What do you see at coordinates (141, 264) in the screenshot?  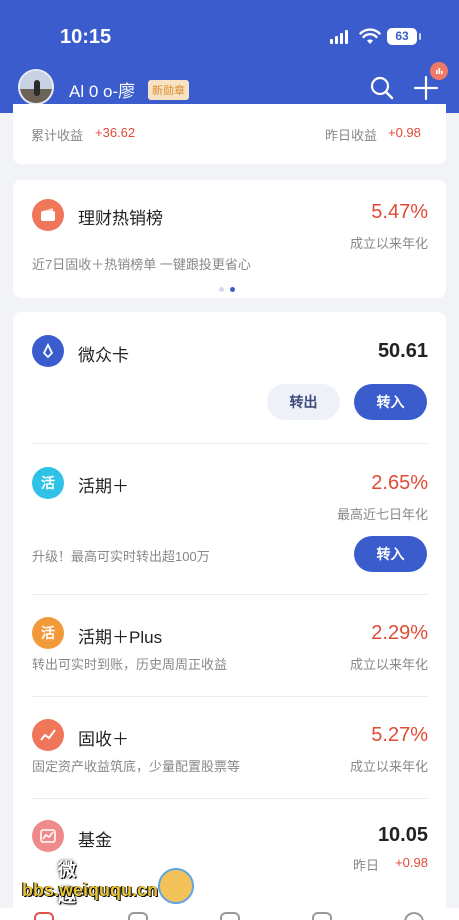 I see `hot-list-desc: 近7日固收＋热销榜单 一键跟投更省心` at bounding box center [141, 264].